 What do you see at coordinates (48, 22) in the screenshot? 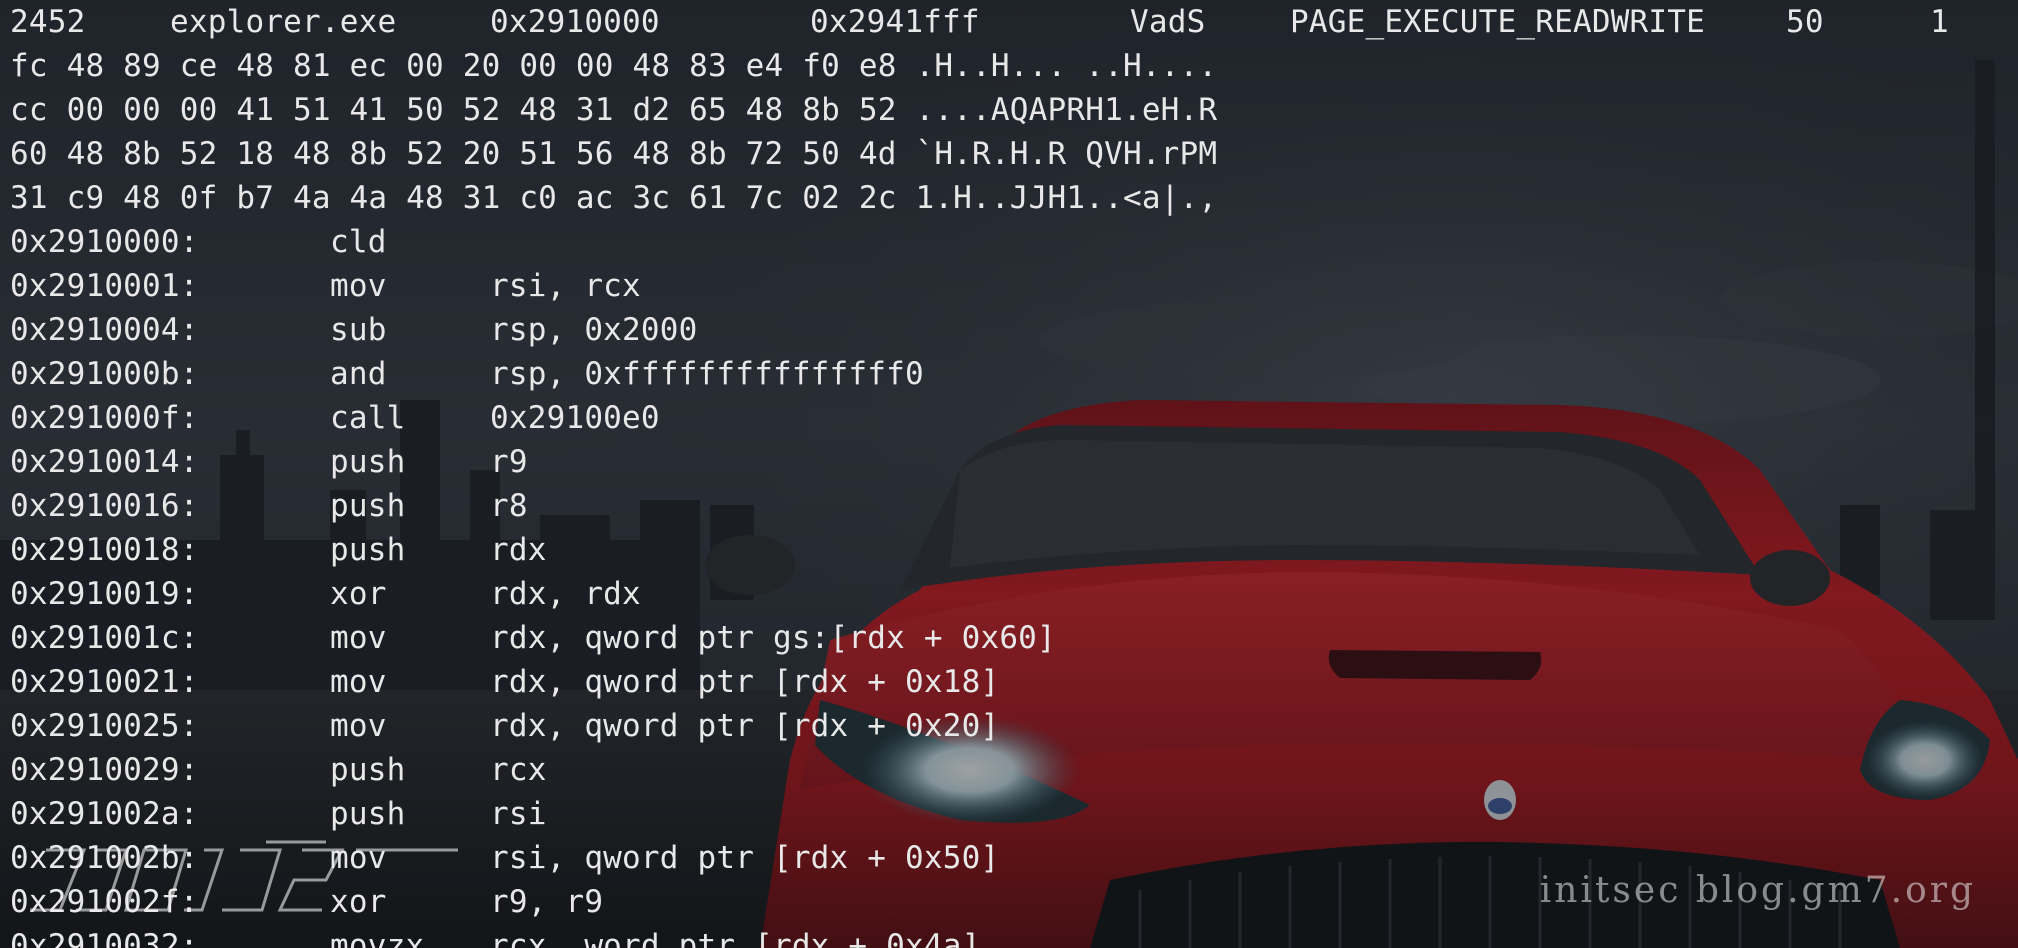
I see `pid-cell: 2452` at bounding box center [48, 22].